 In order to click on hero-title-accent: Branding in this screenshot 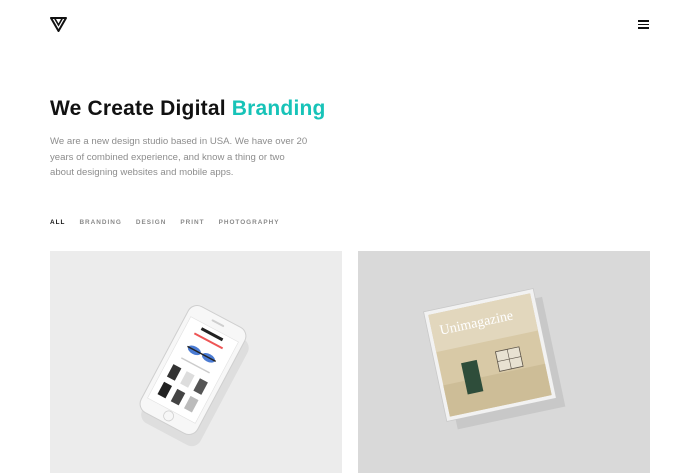, I will do `click(278, 108)`.